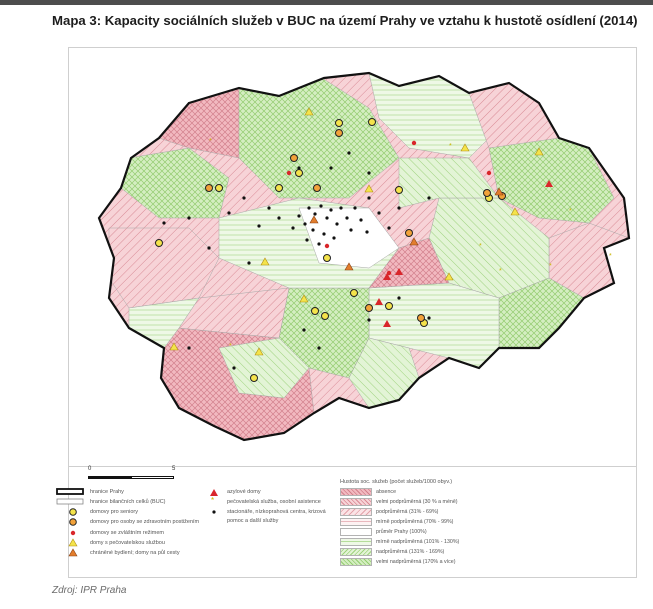 The height and width of the screenshot is (609, 653). What do you see at coordinates (73, 542) in the screenshot?
I see `legend-symbol-care-house` at bounding box center [73, 542].